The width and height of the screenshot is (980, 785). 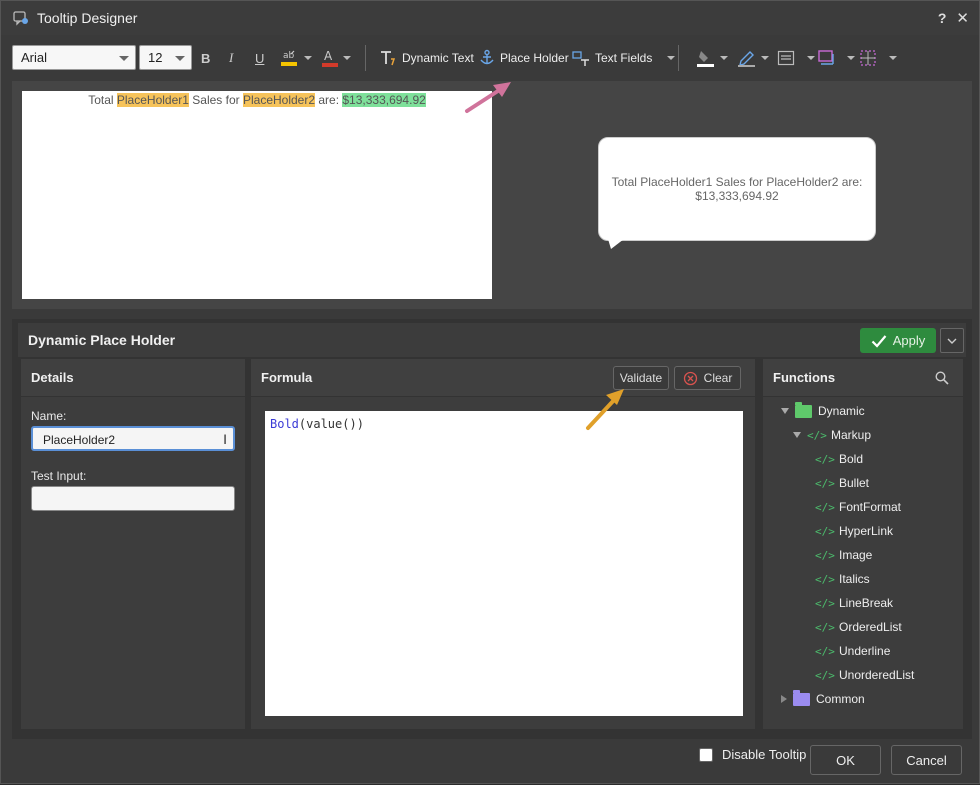 I want to click on text-fields-label: Text Fields, so click(x=624, y=58).